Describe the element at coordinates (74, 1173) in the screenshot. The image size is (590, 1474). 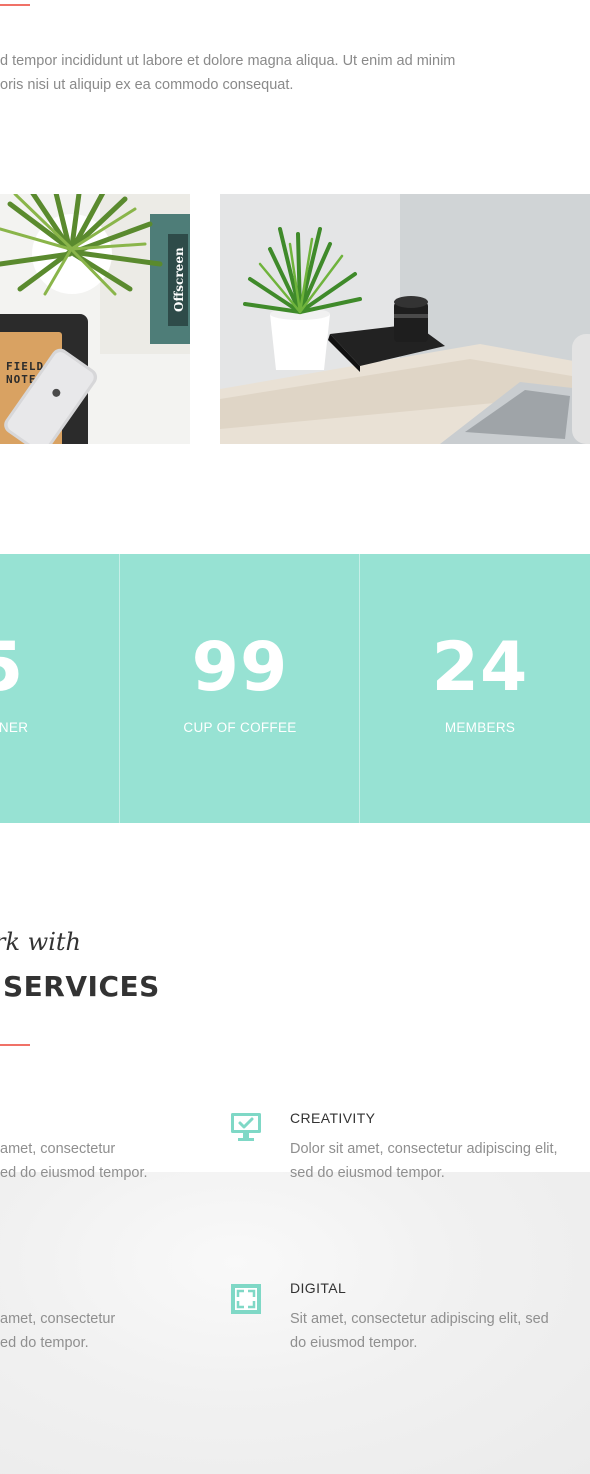
I see `service-line: ed do eiusmod tempor.` at that location.